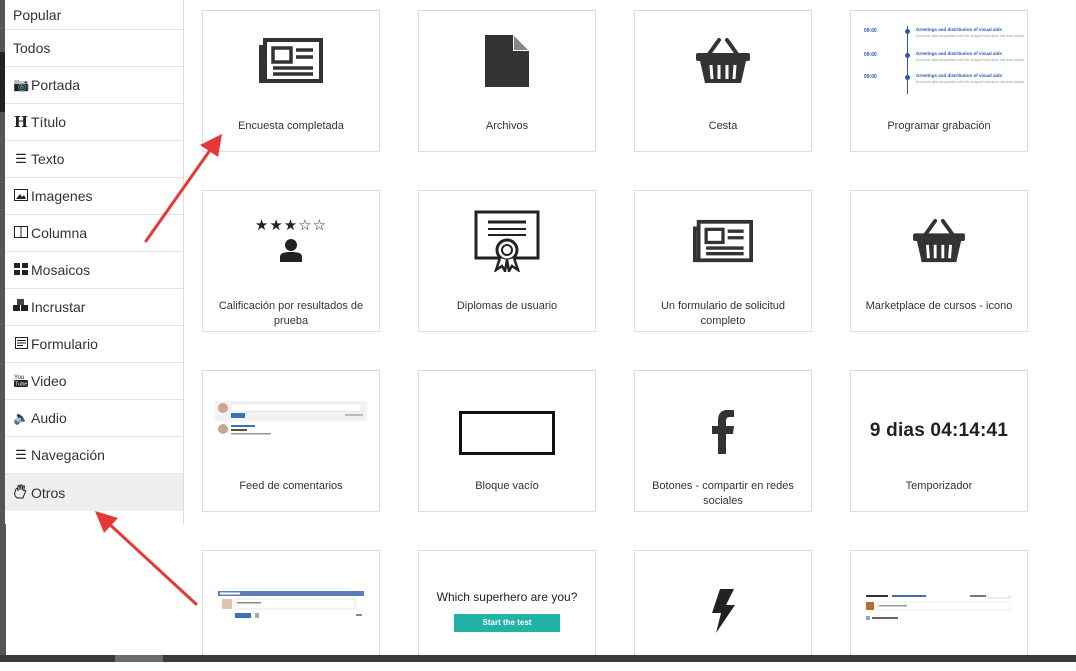 This screenshot has height=671, width=1076. I want to click on annotation-arrows, so click(158, 370).